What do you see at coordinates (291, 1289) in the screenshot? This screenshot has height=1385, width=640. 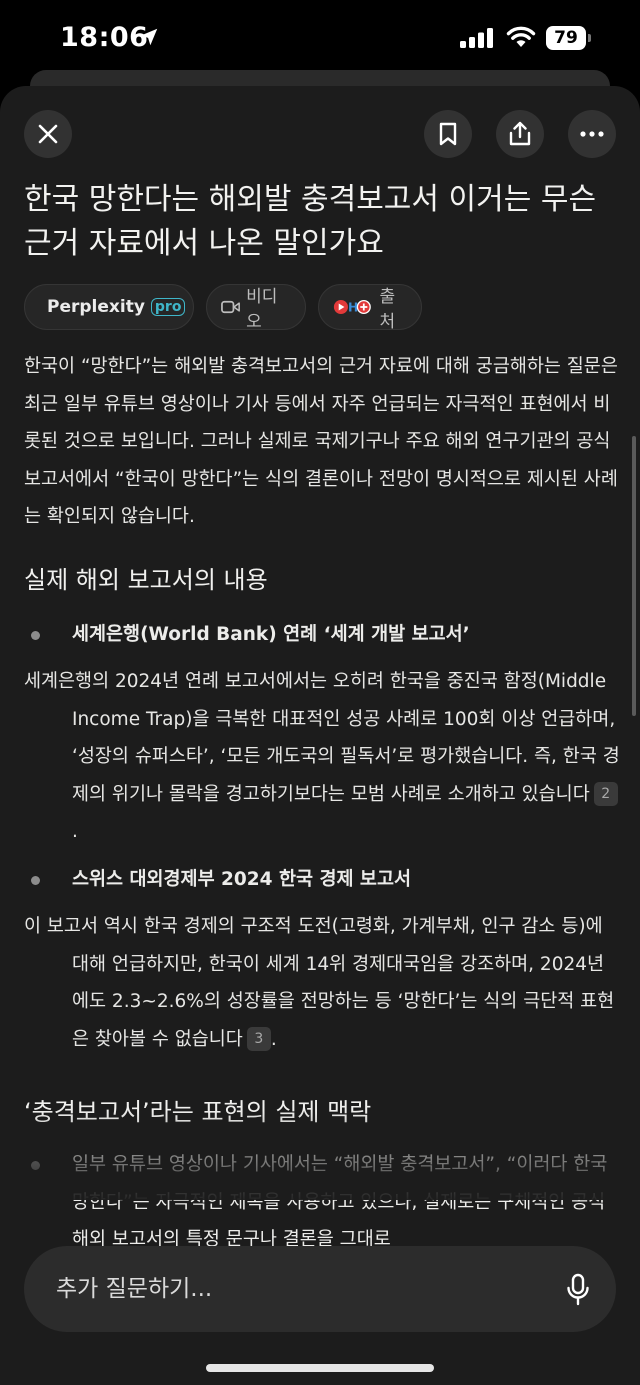 I see `follow-up-input` at bounding box center [291, 1289].